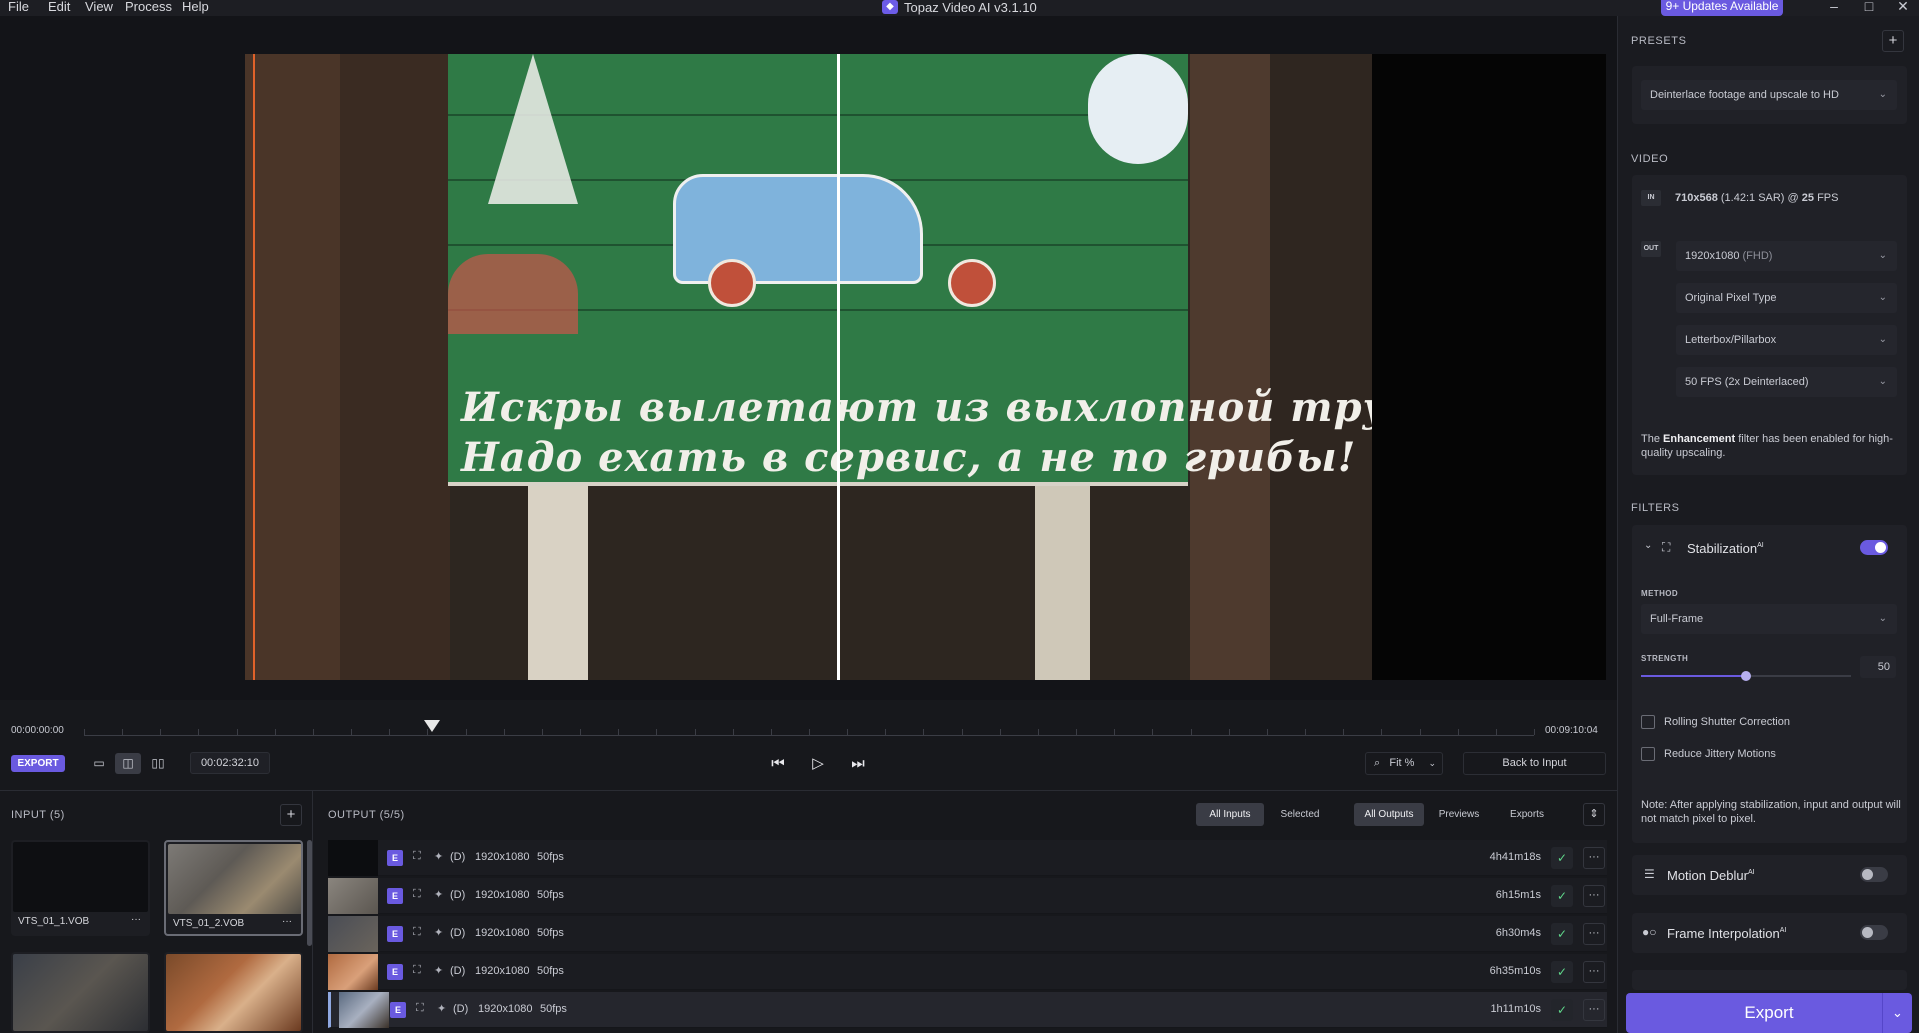  Describe the element at coordinates (967, 1010) in the screenshot. I see `output-row: E ⛶ ✦ (D) 1920x1080 50fps 1h11m10s ✓ ···` at that location.